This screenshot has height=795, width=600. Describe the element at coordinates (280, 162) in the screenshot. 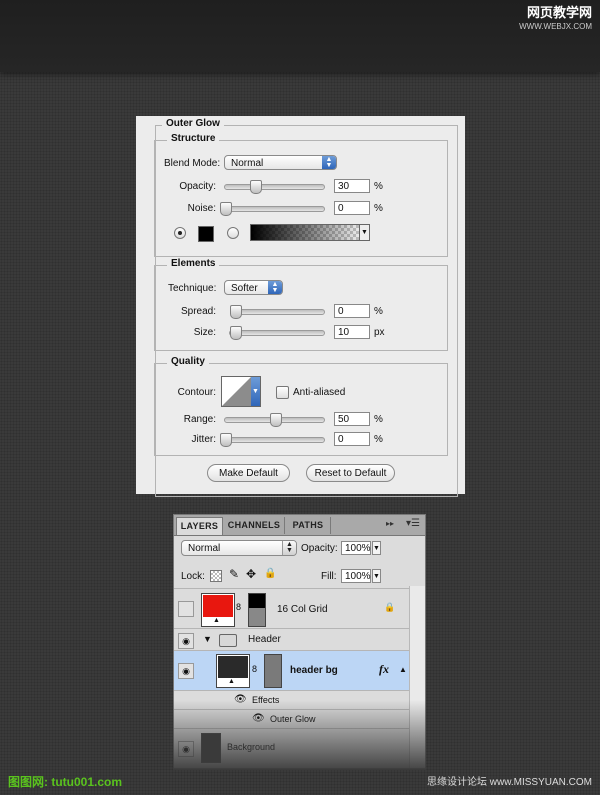

I see `blend-mode-select: Normal ▲ ▼` at that location.